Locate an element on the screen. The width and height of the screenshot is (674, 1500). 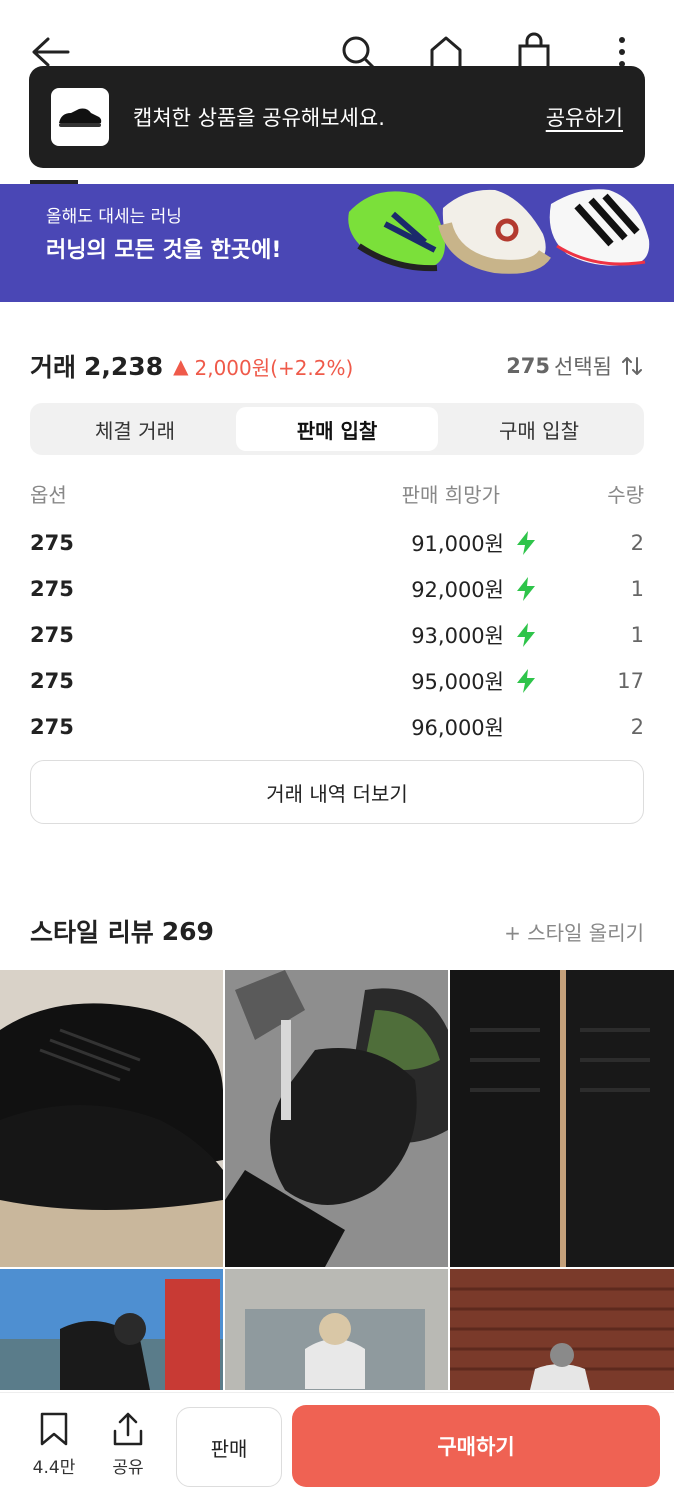
row-price: 91,000원 is located at coordinates (457, 544).